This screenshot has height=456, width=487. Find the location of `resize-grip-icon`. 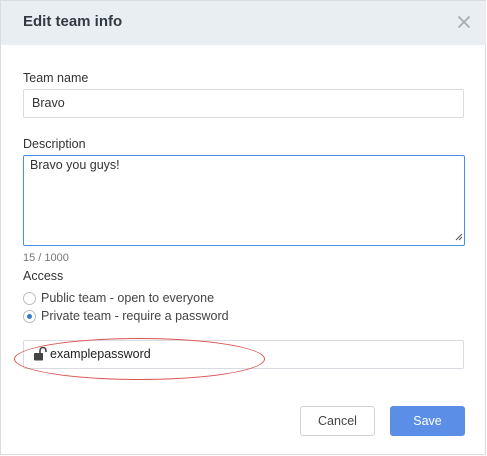

resize-grip-icon is located at coordinates (459, 237).